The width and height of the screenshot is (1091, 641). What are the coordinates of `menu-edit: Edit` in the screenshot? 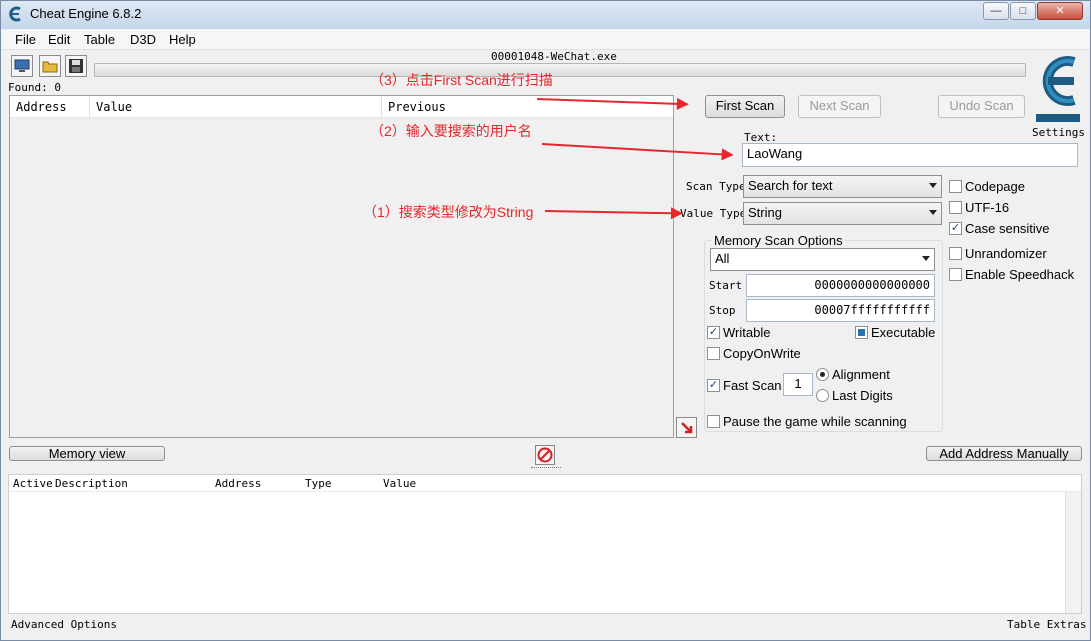 It's located at (59, 39).